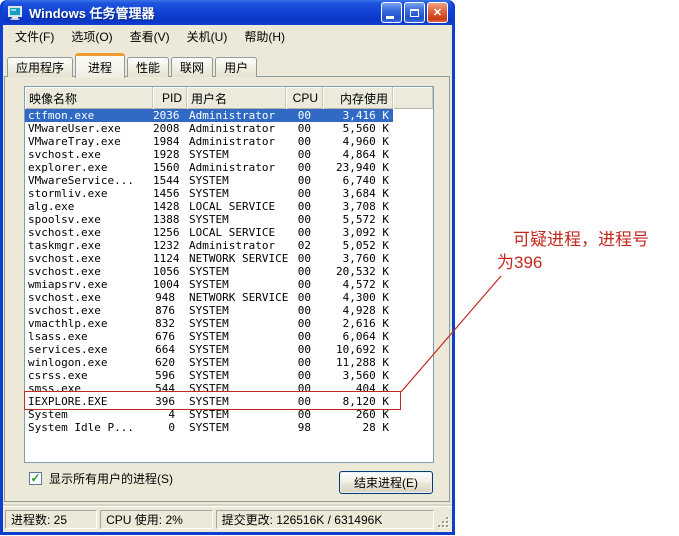 The width and height of the screenshot is (679, 536). Describe the element at coordinates (229, 336) in the screenshot. I see `table-row: lsass.exe 676 SYSTEM 00 6,064 K` at that location.